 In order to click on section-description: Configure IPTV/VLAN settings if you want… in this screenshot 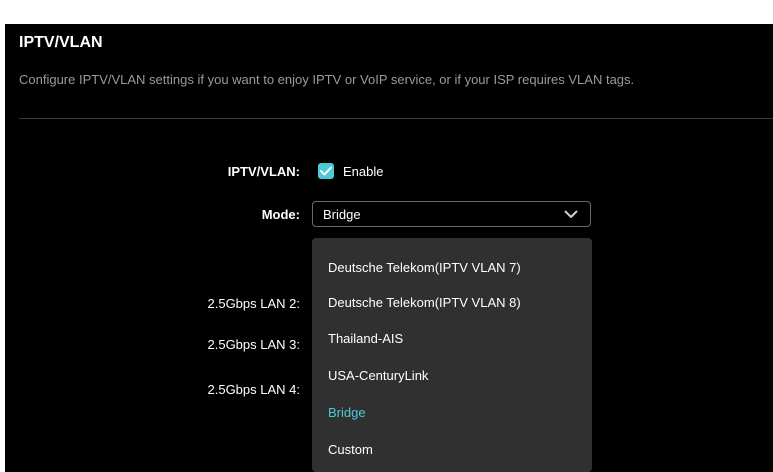, I will do `click(327, 79)`.